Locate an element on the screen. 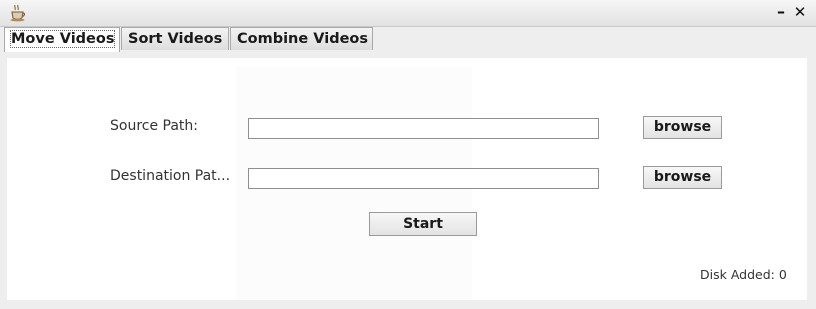 This screenshot has height=309, width=816. tab-sort-videos: Sort Videos is located at coordinates (175, 38).